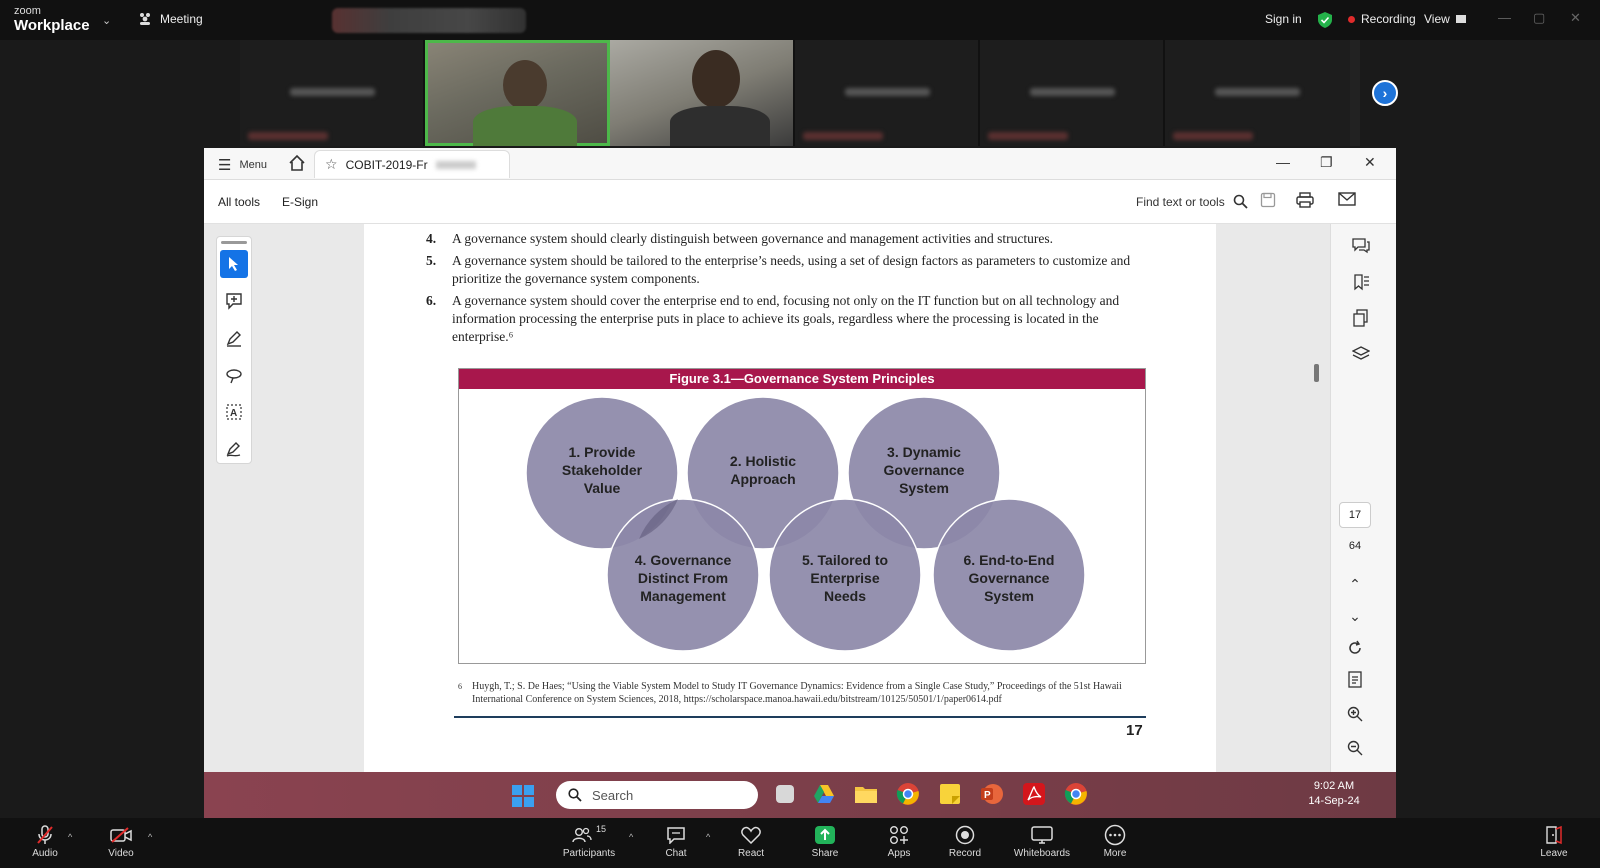 Image resolution: width=1600 pixels, height=868 pixels. What do you see at coordinates (1009, 578) in the screenshot?
I see `principle-6-line2: Governance` at bounding box center [1009, 578].